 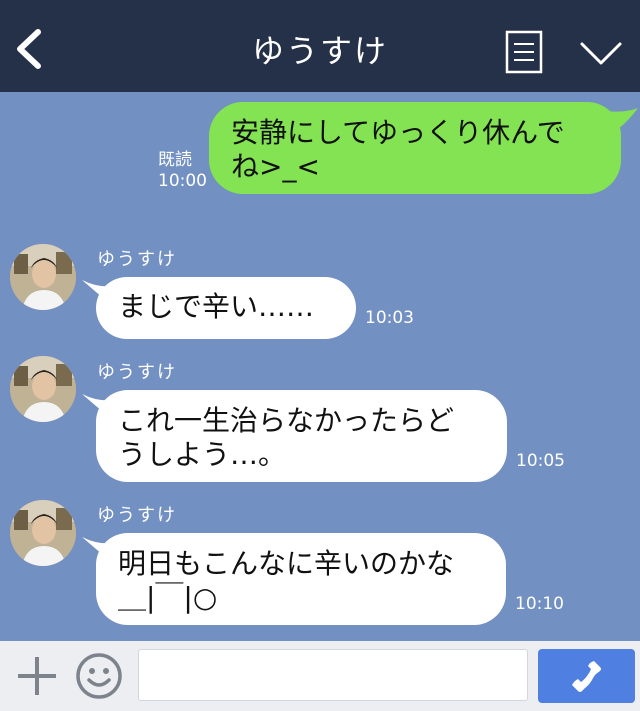 I want to click on add-attachment-button, so click(x=37, y=676).